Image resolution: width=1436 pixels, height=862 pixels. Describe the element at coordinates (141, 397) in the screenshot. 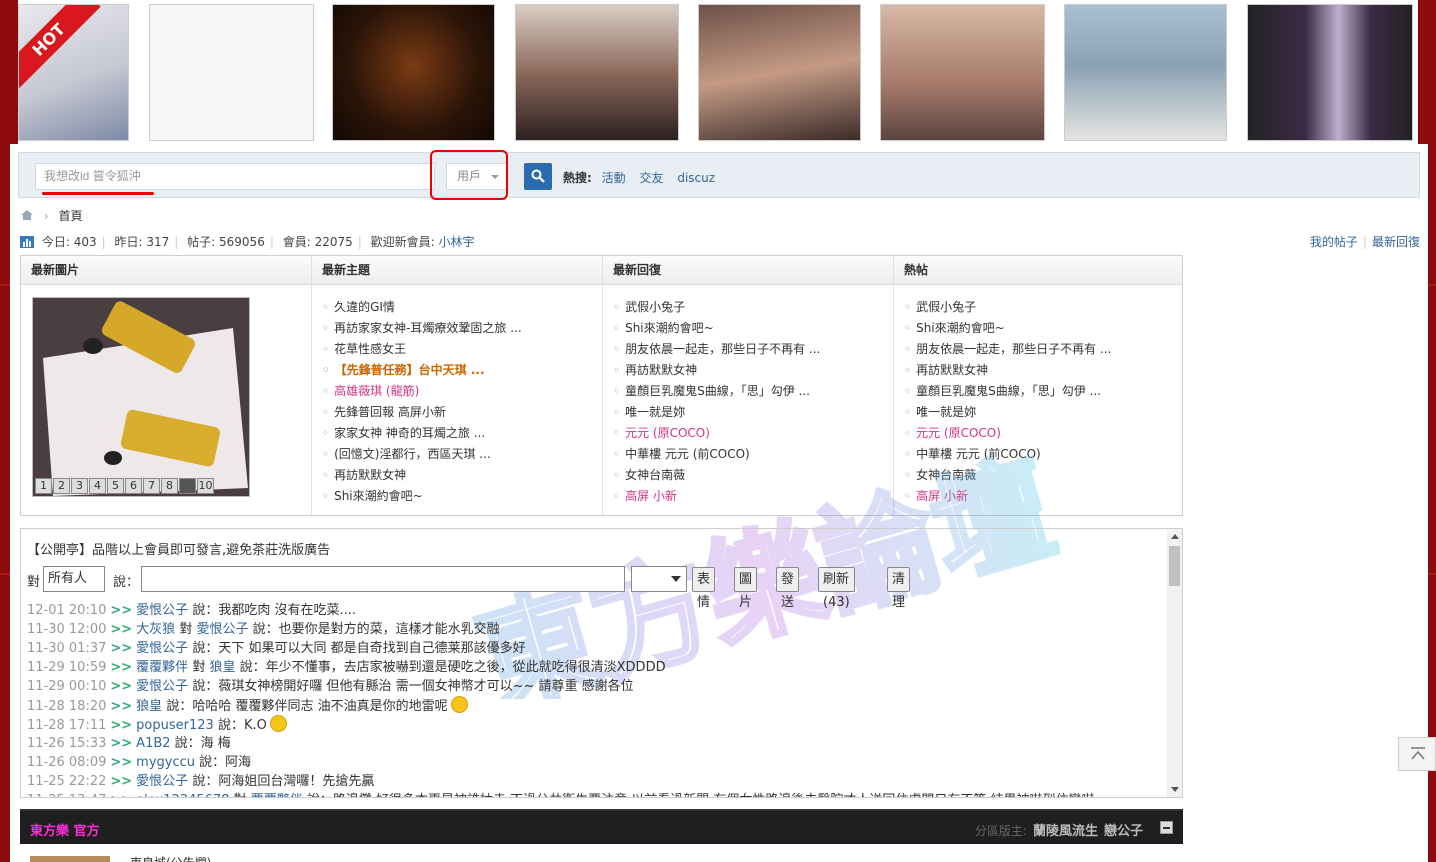

I see `latest-image: 1 2 3 4 5 6 7 8 9 10` at that location.